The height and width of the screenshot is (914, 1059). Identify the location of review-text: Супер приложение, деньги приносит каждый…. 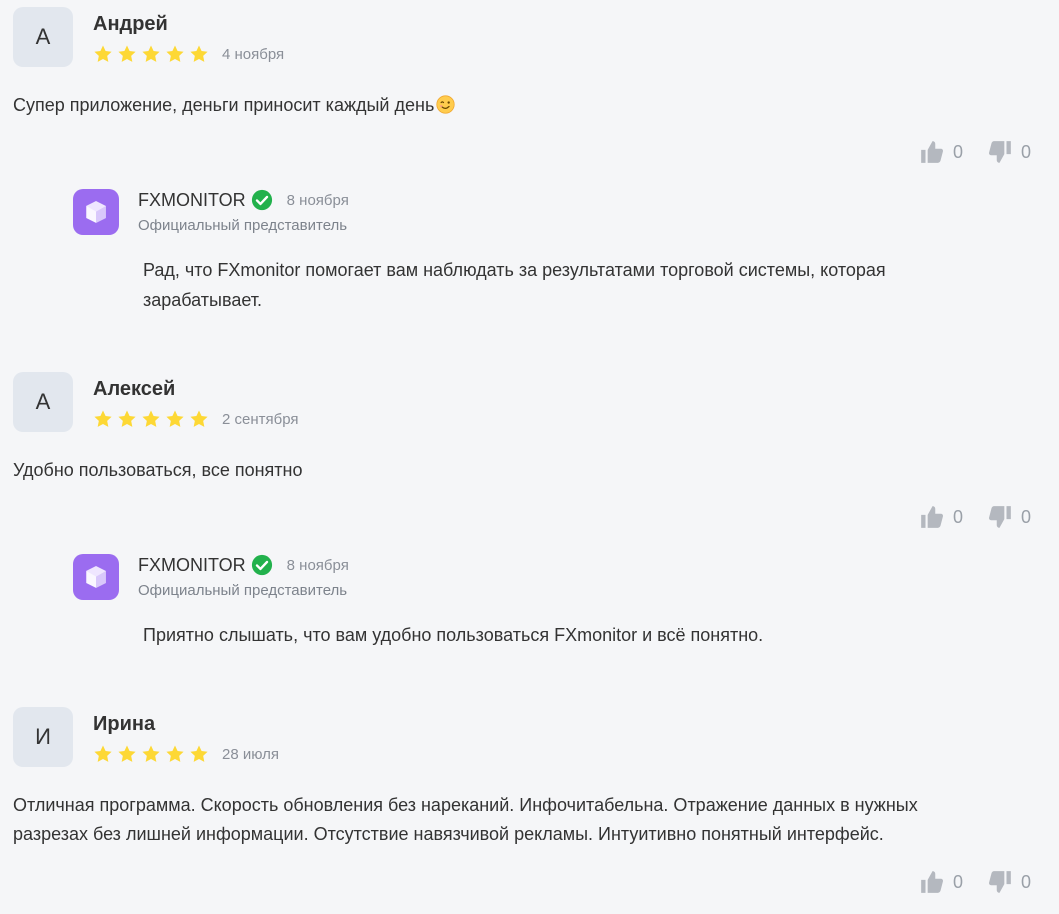
(493, 105).